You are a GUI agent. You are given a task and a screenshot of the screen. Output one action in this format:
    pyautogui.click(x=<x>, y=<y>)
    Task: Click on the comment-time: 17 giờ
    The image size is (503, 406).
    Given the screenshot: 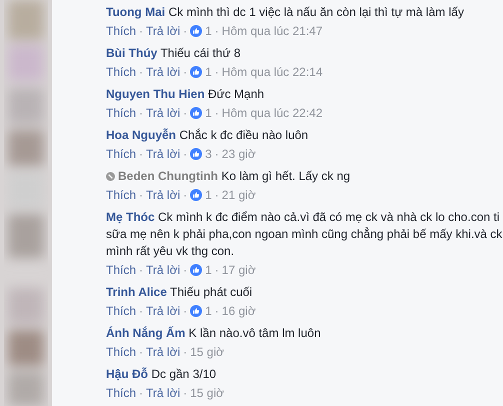 What is the action you would take?
    pyautogui.click(x=239, y=270)
    